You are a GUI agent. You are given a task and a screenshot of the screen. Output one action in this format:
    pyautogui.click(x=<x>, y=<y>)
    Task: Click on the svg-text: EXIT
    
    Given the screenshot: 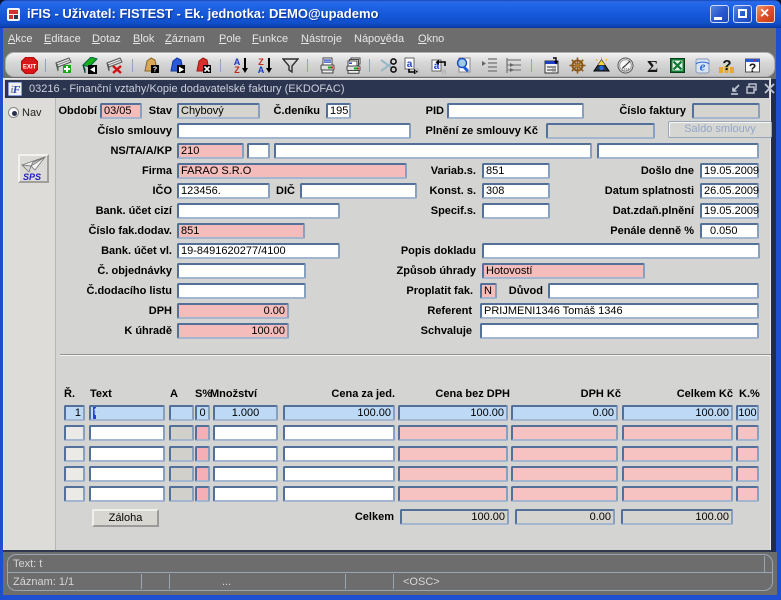 What is the action you would take?
    pyautogui.click(x=30, y=68)
    